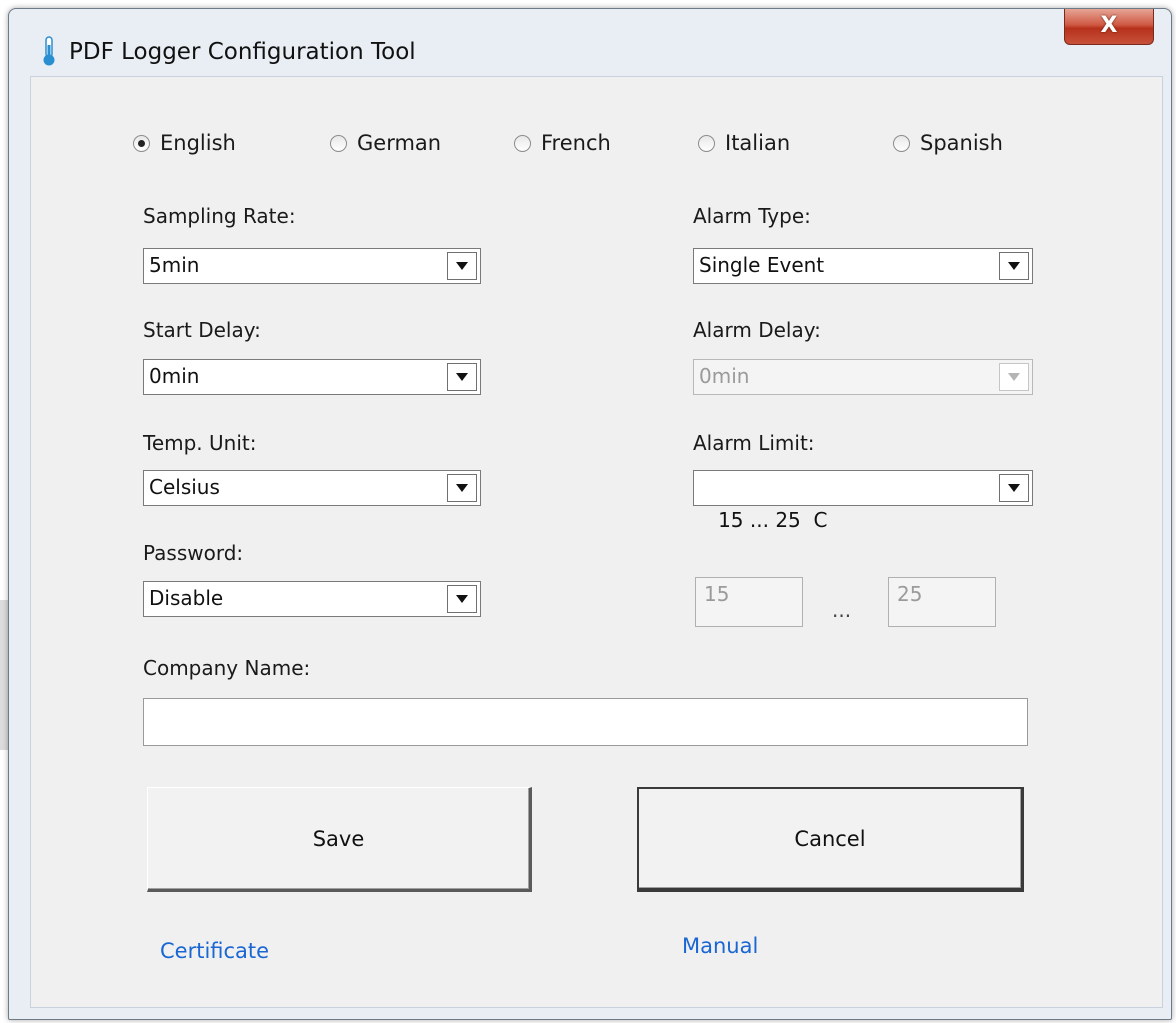  I want to click on radio-german: German, so click(385, 143).